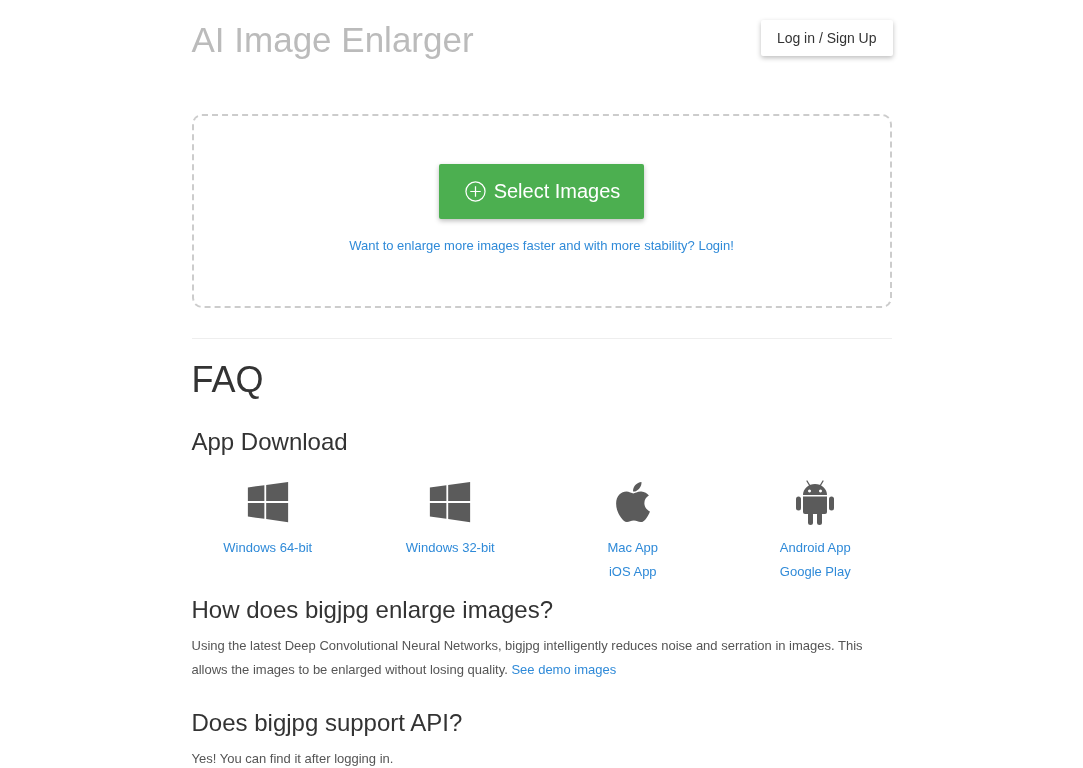  I want to click on download-link: Android App, so click(815, 548).